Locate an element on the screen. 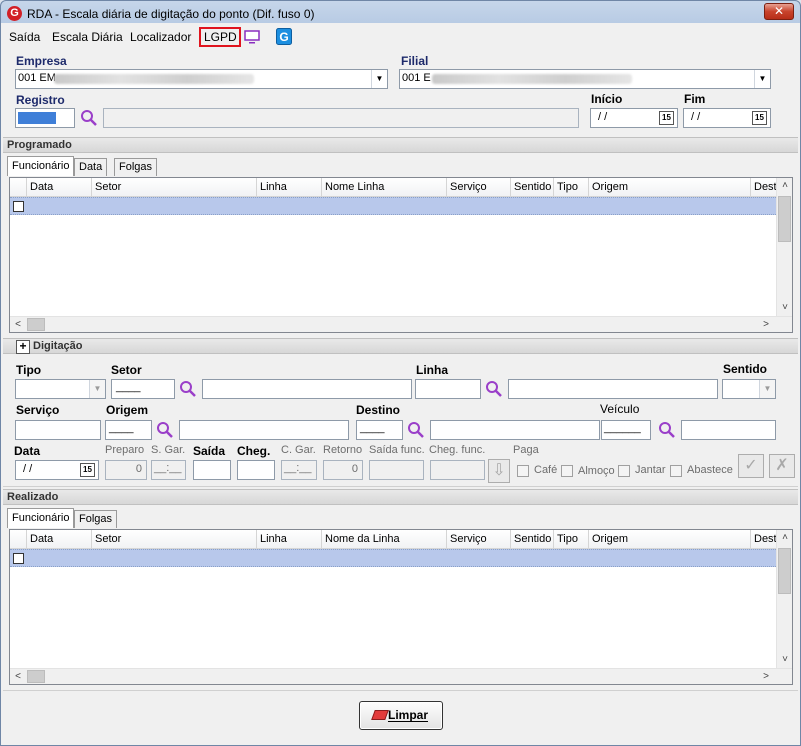  saida-func-input is located at coordinates (396, 470).